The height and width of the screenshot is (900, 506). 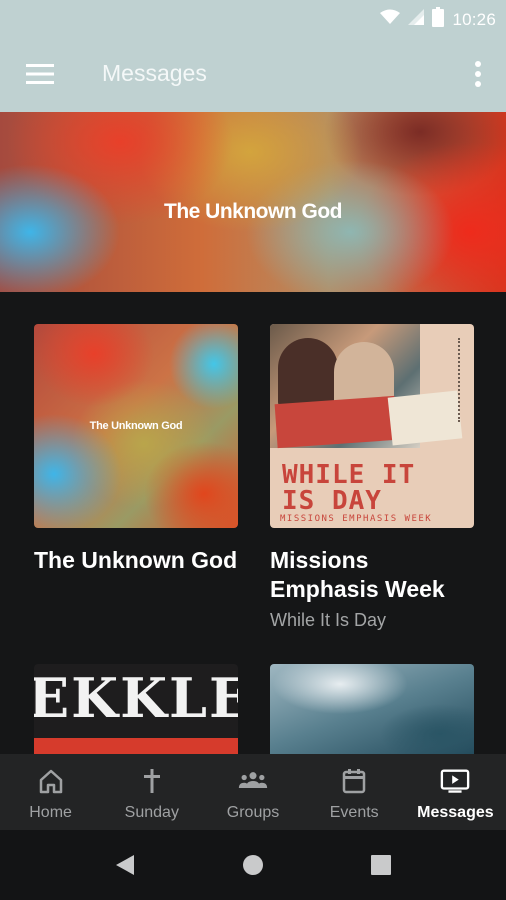 I want to click on nav-item-home: Home, so click(x=50, y=792).